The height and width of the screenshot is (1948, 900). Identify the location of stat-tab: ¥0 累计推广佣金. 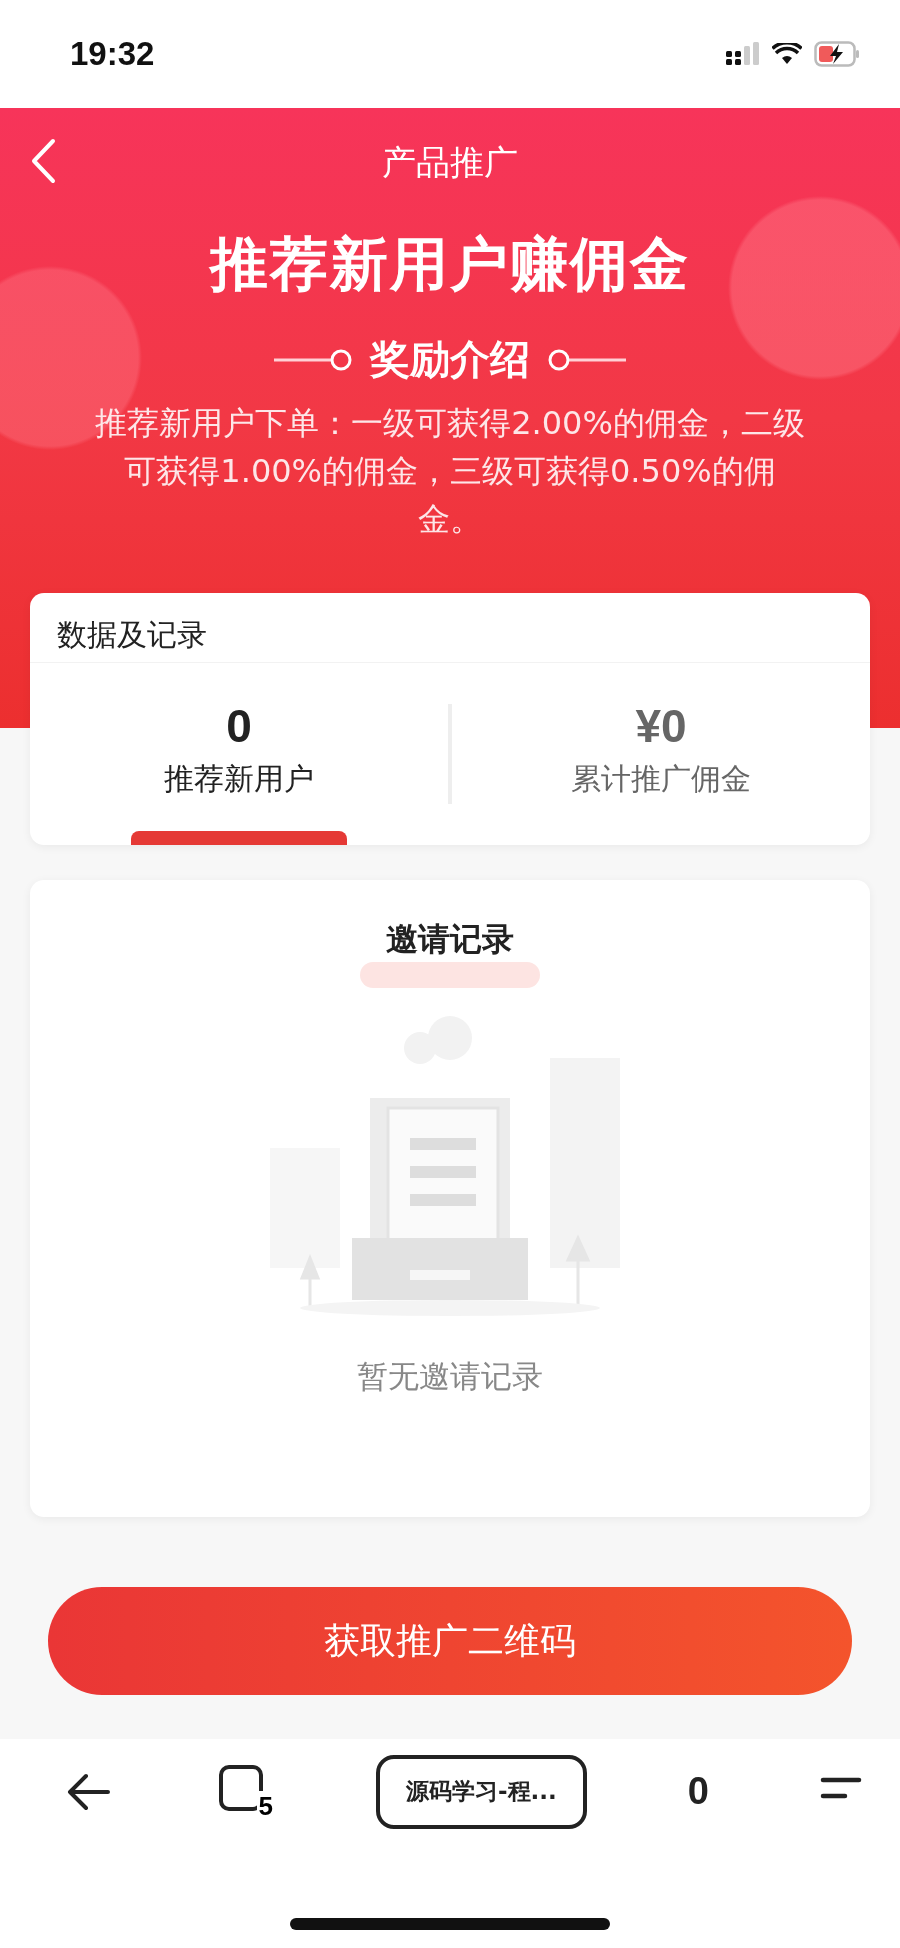
(661, 754).